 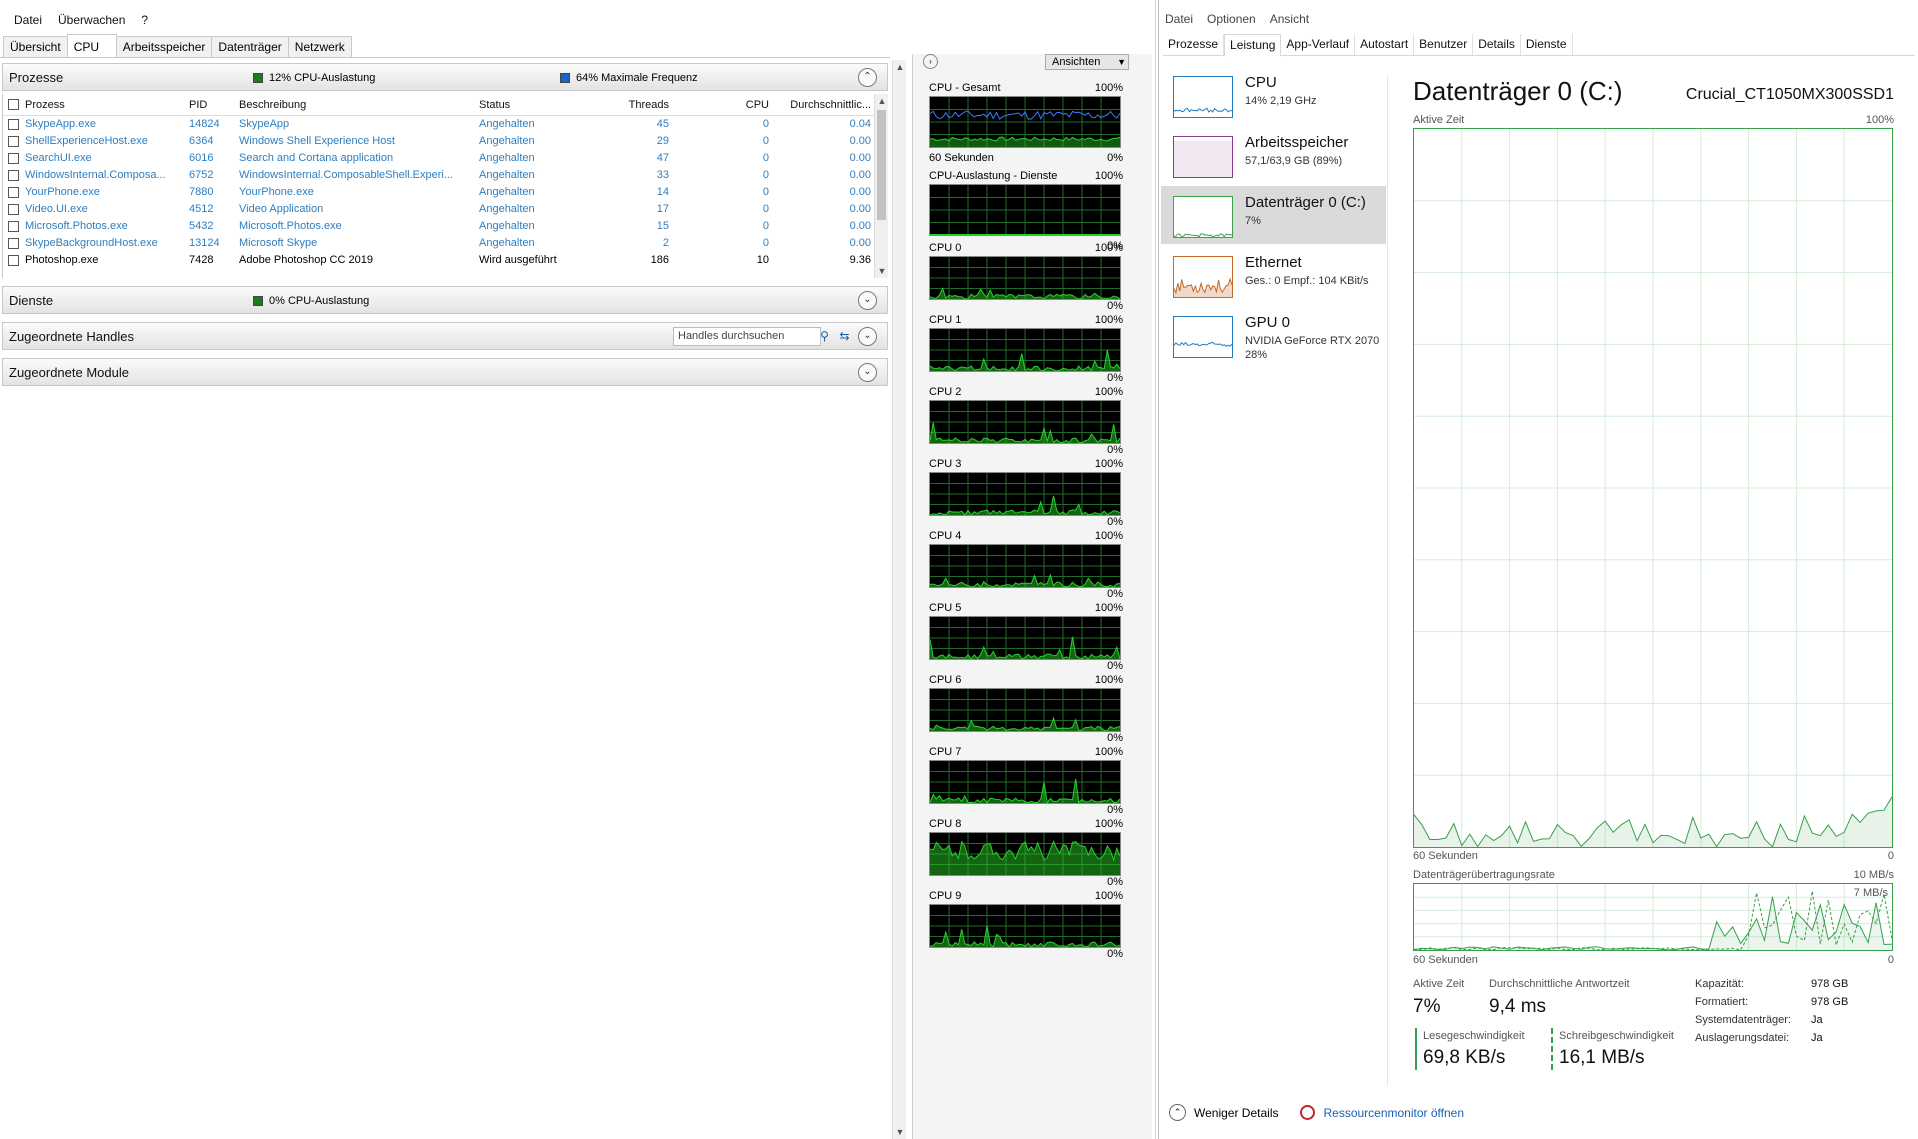 What do you see at coordinates (209, 105) in the screenshot?
I see `col-pid: PID` at bounding box center [209, 105].